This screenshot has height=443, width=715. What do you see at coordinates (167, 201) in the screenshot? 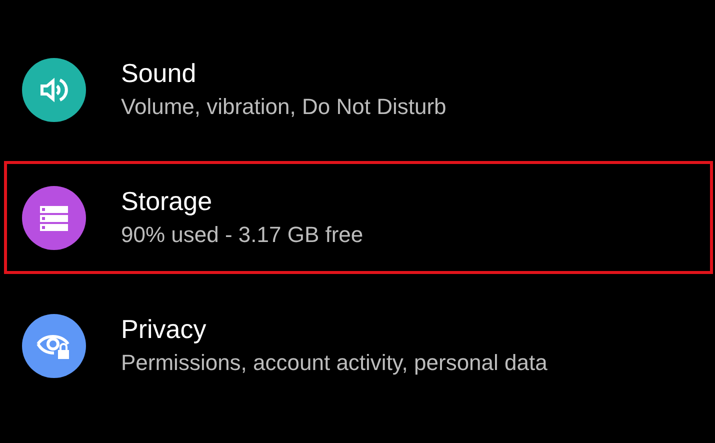
I see `item-title: Storage` at bounding box center [167, 201].